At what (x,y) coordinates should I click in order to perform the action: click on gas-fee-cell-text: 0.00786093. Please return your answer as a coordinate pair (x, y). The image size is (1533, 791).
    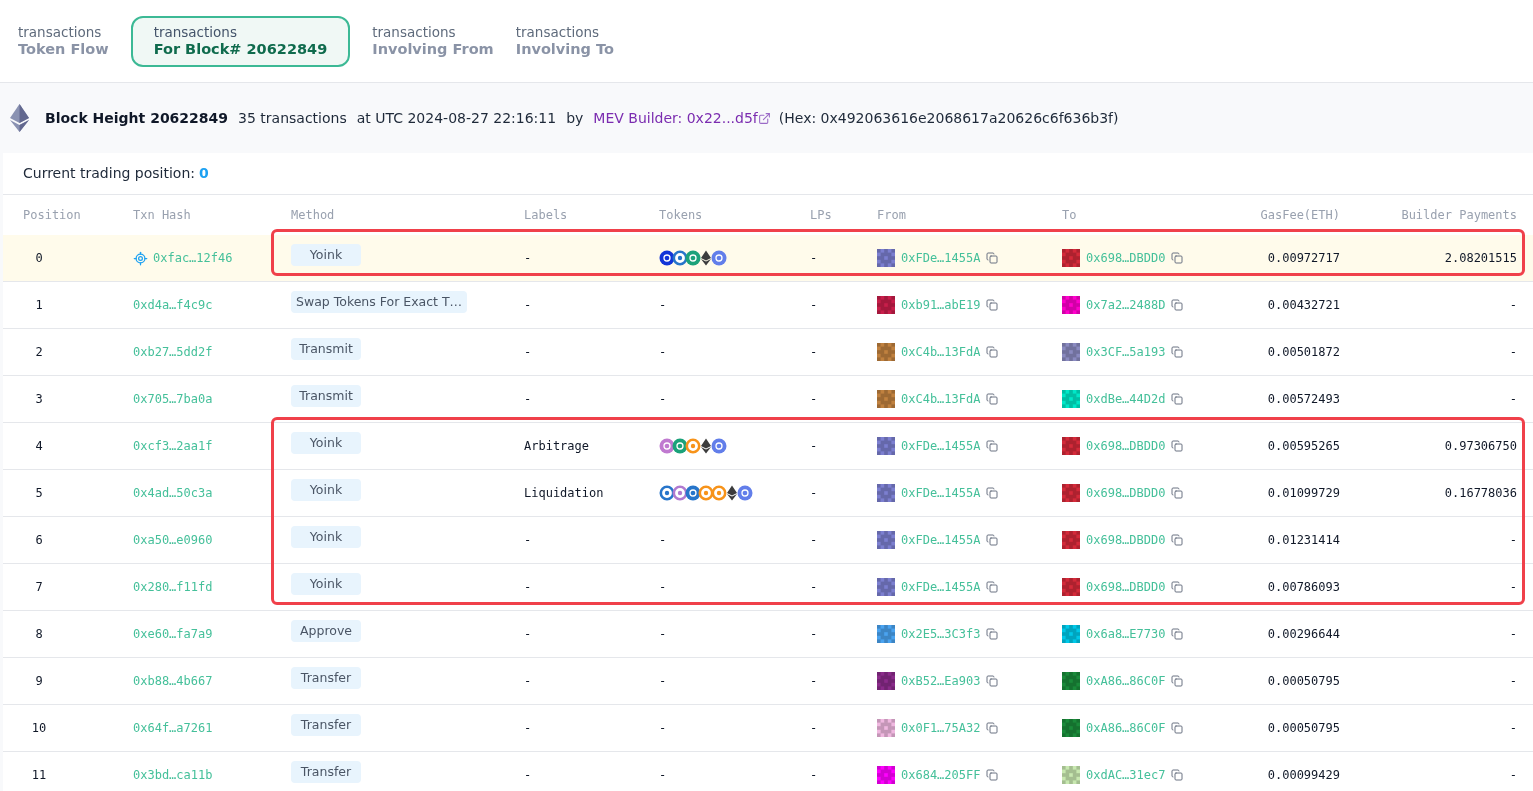
    Looking at the image, I should click on (1303, 587).